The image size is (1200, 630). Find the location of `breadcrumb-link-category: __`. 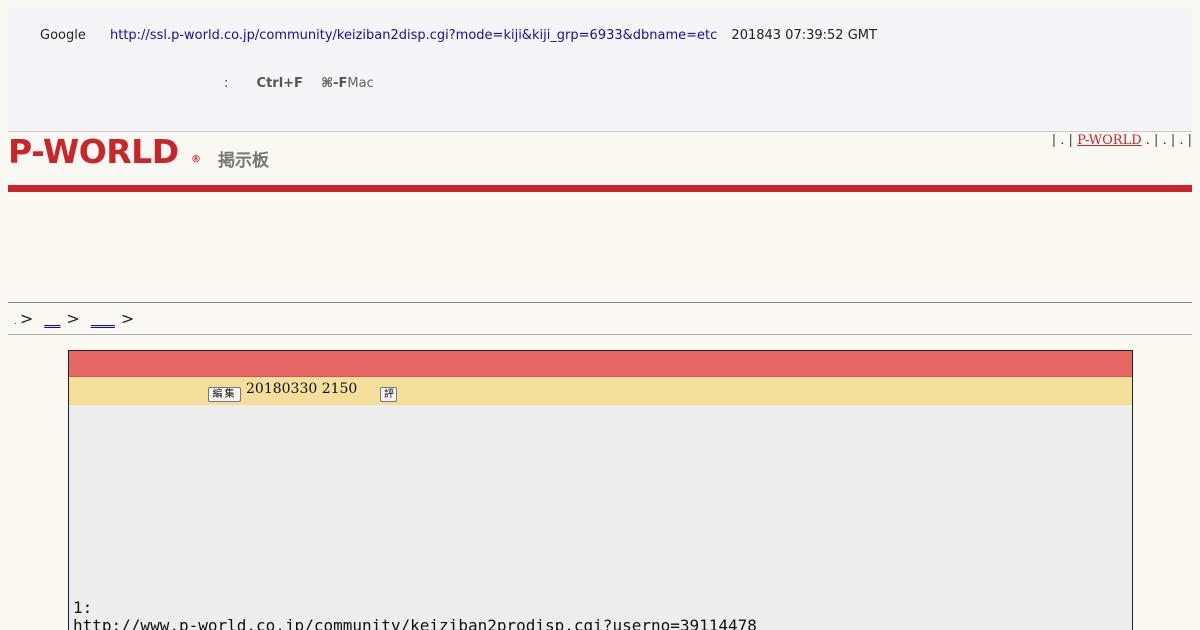

breadcrumb-link-category: __ is located at coordinates (52, 318).